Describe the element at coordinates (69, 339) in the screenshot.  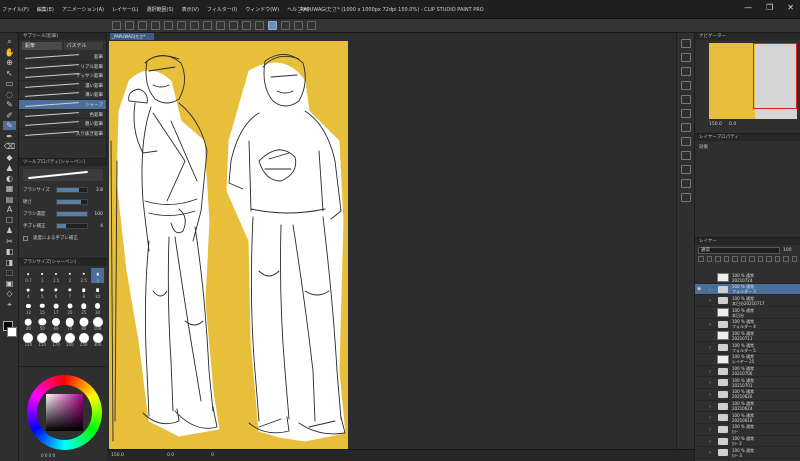
I see `brush-size-cell: 200` at that location.